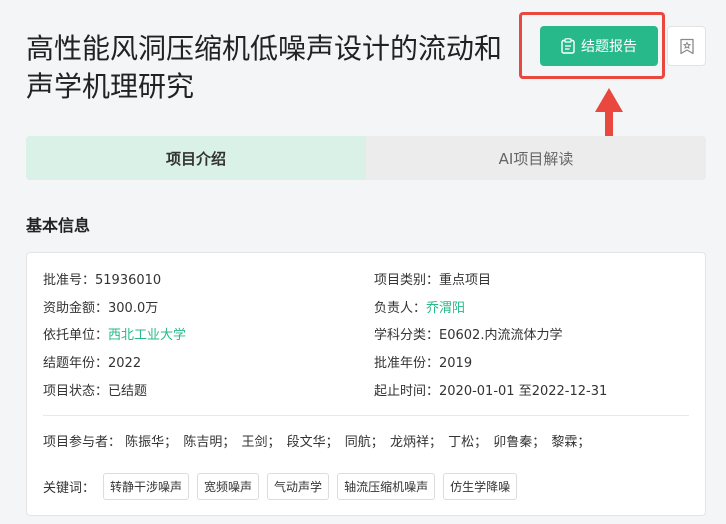  Describe the element at coordinates (261, 442) in the screenshot. I see `member-name: 王剑；` at that location.